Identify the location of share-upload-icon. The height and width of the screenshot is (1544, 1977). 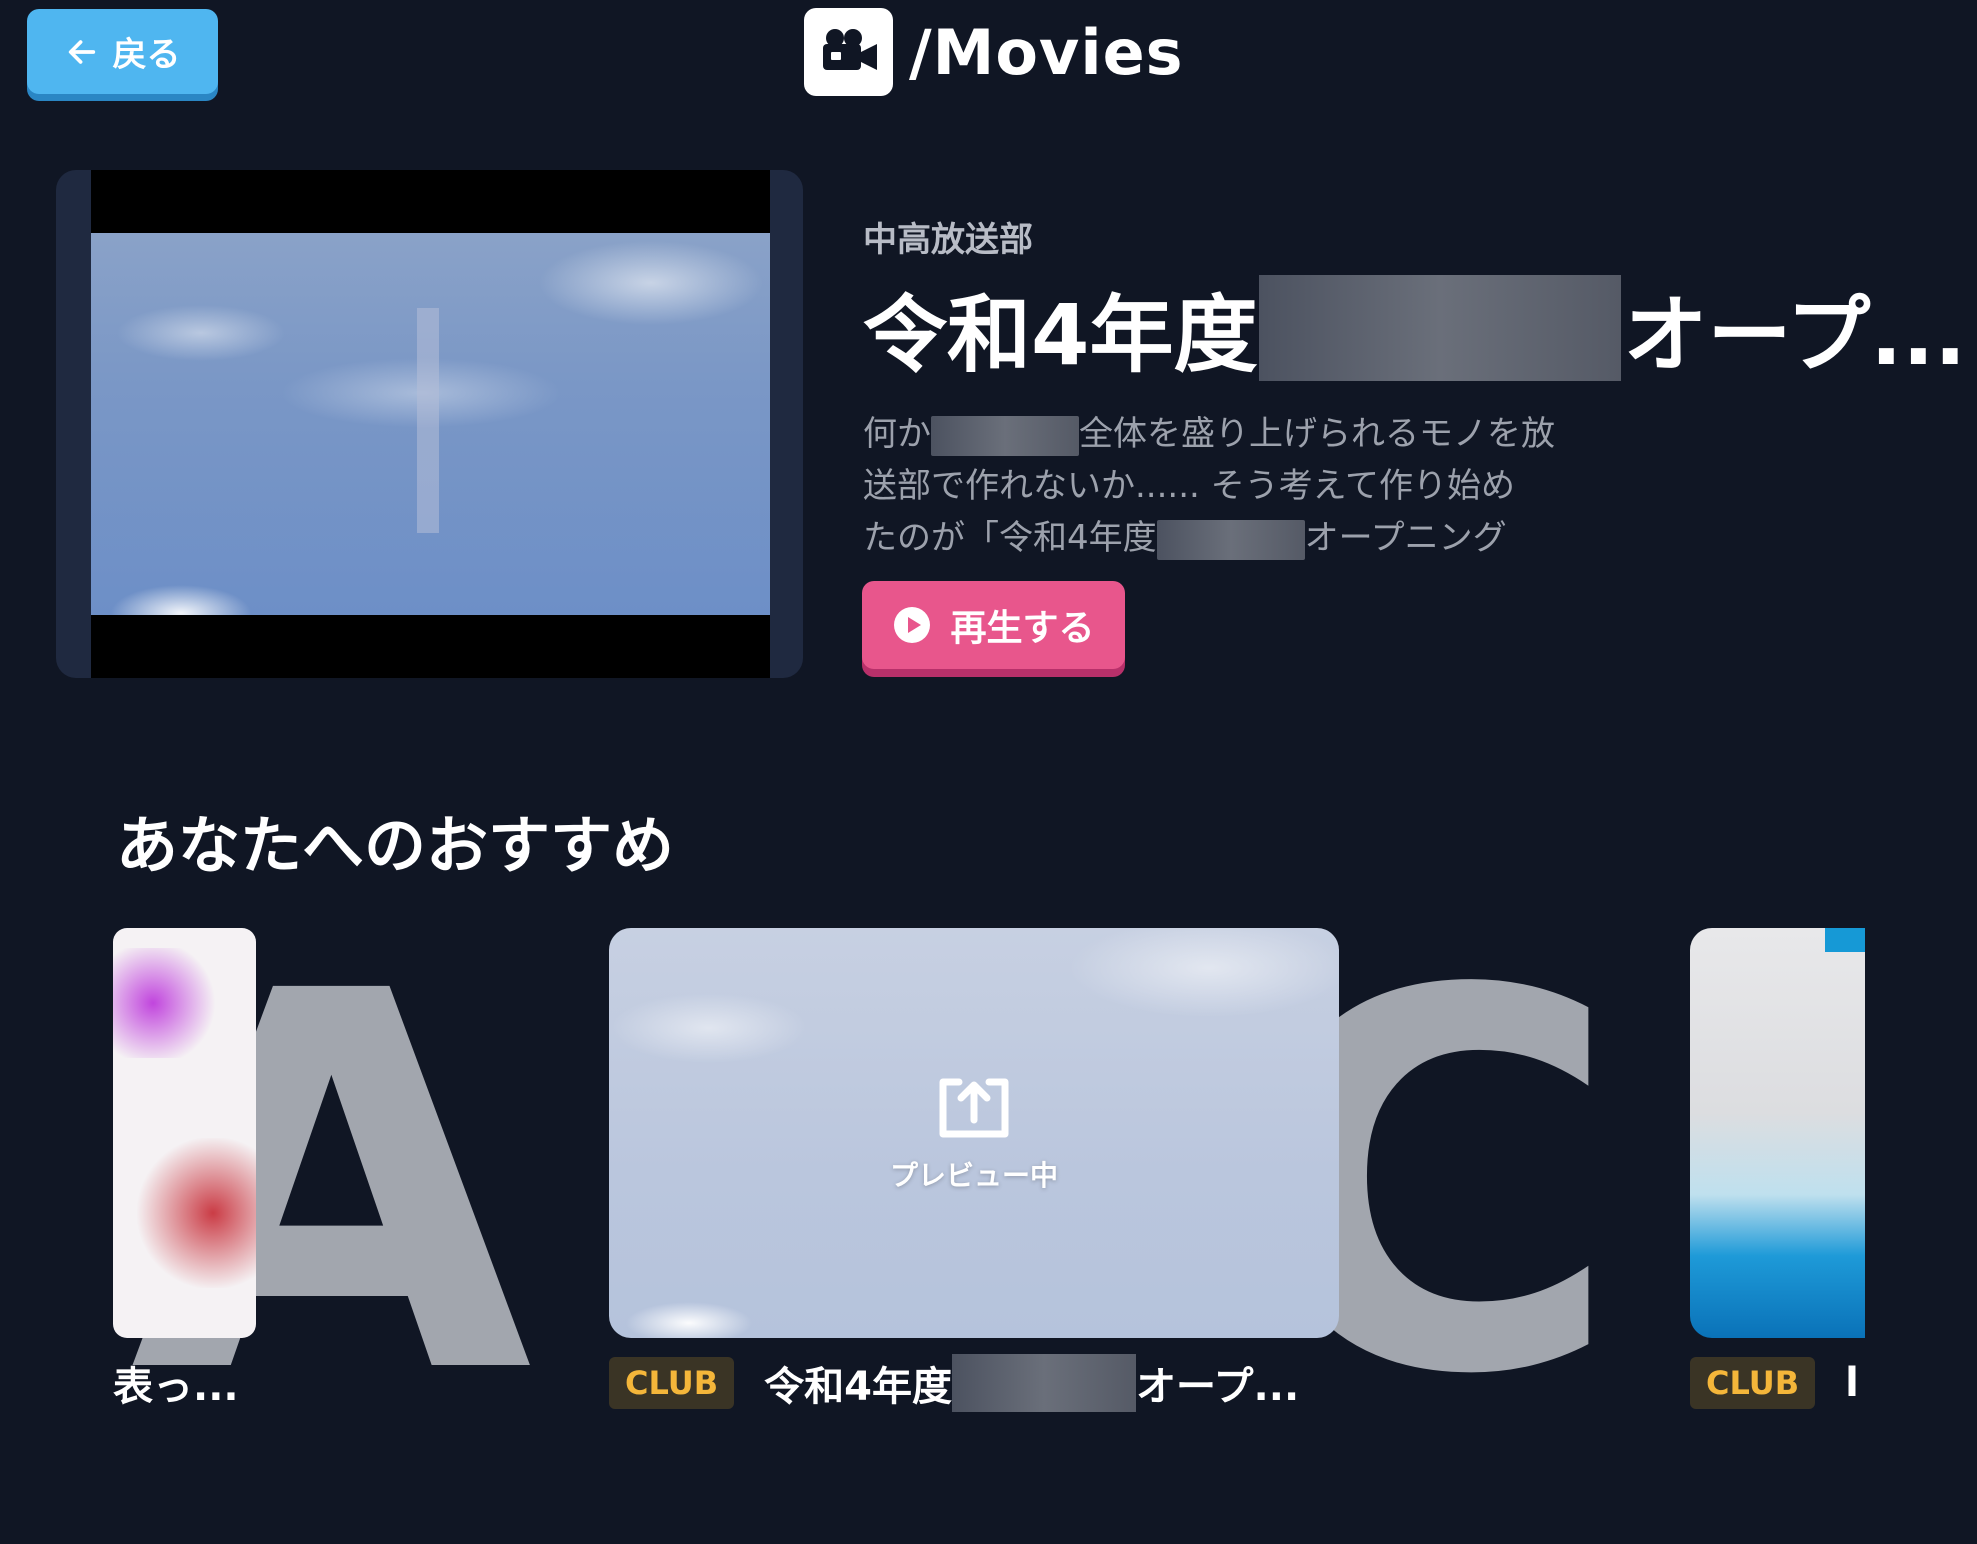
(974, 1108).